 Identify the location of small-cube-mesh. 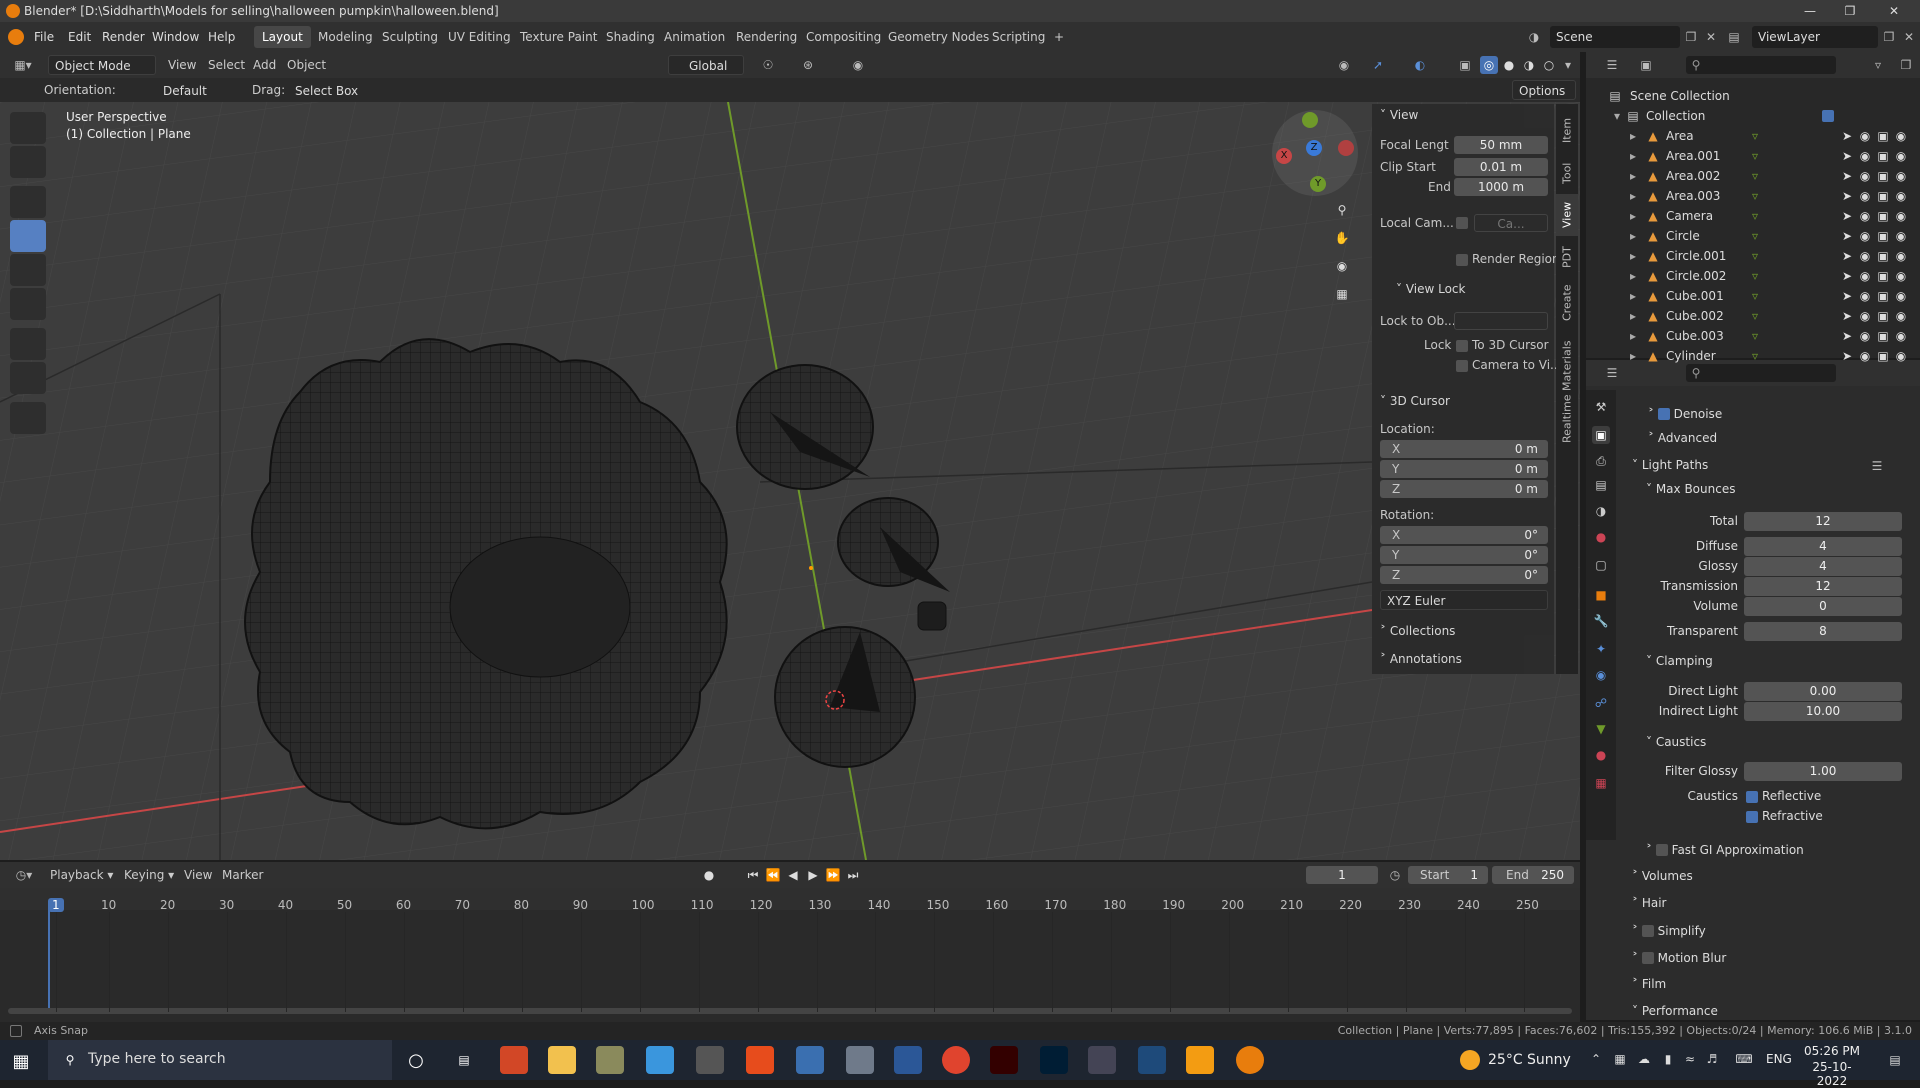
(932, 616).